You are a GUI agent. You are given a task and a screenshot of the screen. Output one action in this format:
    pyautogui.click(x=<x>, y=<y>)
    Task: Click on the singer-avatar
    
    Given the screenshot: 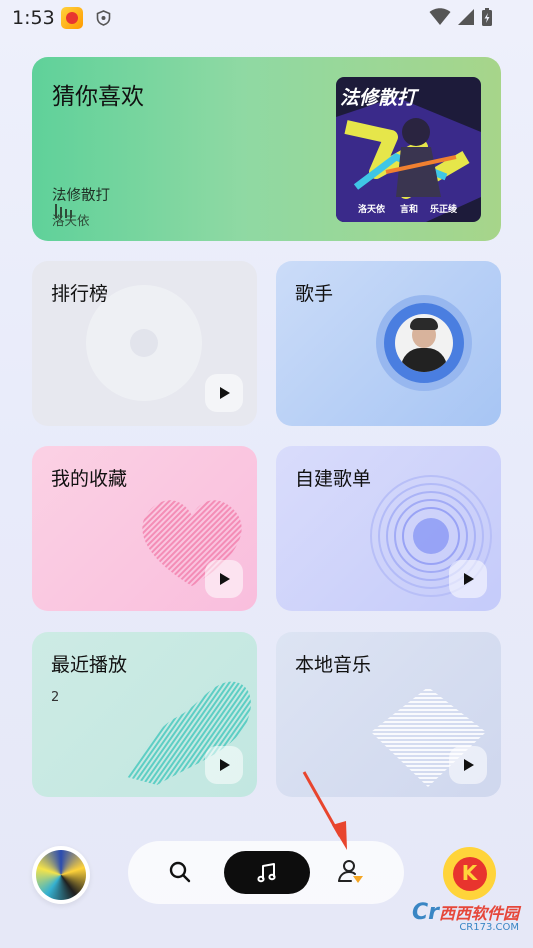 What is the action you would take?
    pyautogui.click(x=424, y=343)
    